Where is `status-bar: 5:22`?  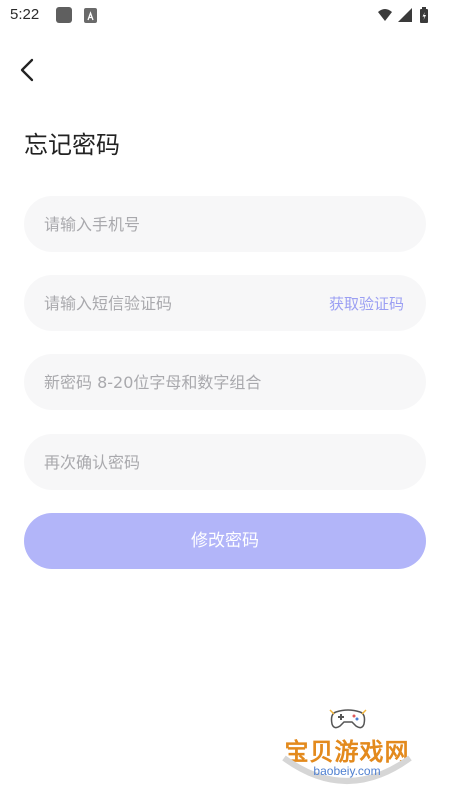
status-bar: 5:22 is located at coordinates (225, 16).